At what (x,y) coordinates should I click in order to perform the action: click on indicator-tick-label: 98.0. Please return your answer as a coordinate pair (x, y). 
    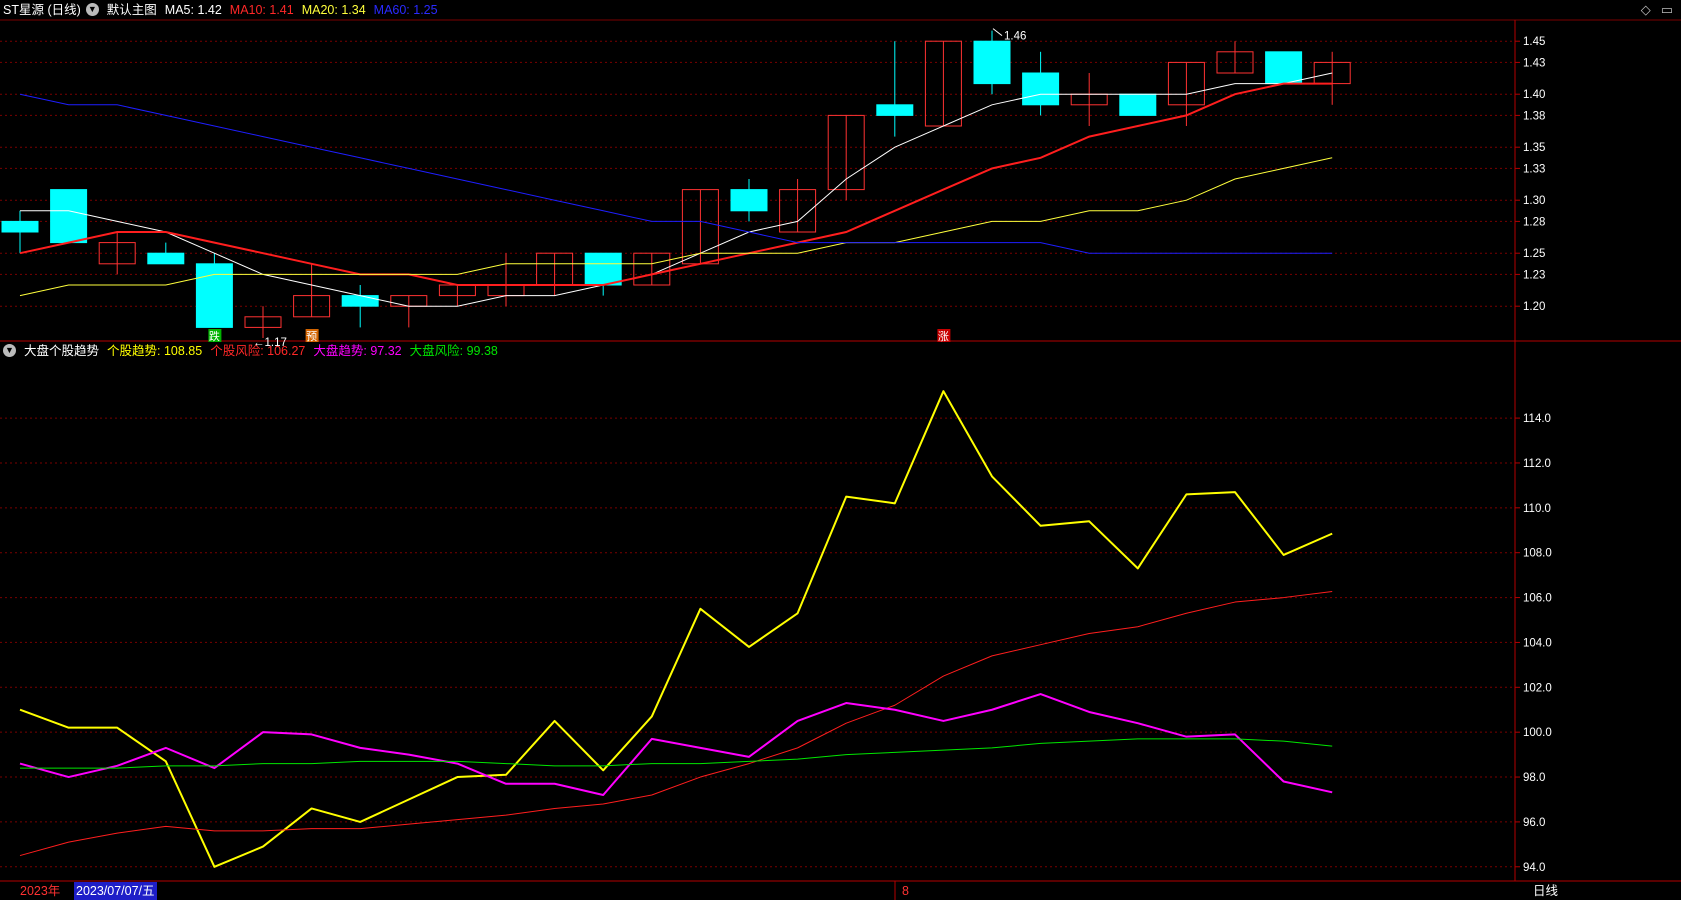
    Looking at the image, I should click on (1534, 778).